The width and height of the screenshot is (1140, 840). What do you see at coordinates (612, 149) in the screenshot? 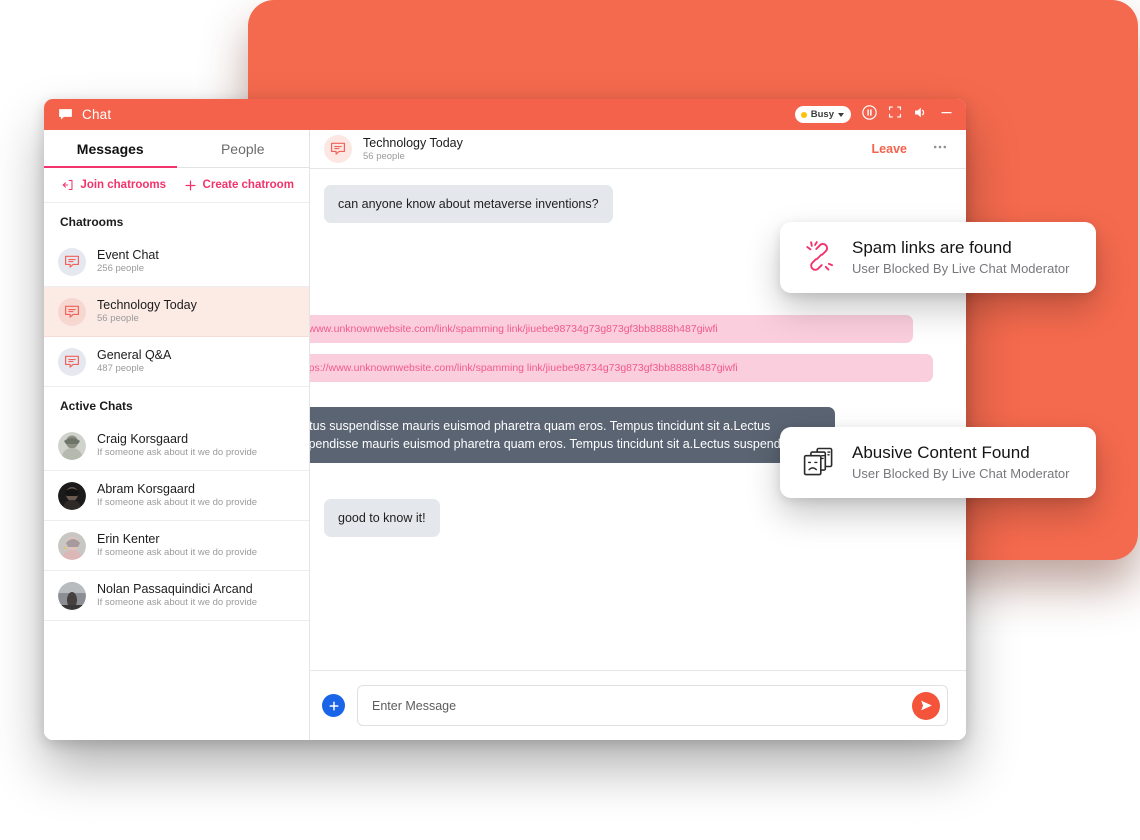
I see `chat-header-texts: Technology Today 56 people` at bounding box center [612, 149].